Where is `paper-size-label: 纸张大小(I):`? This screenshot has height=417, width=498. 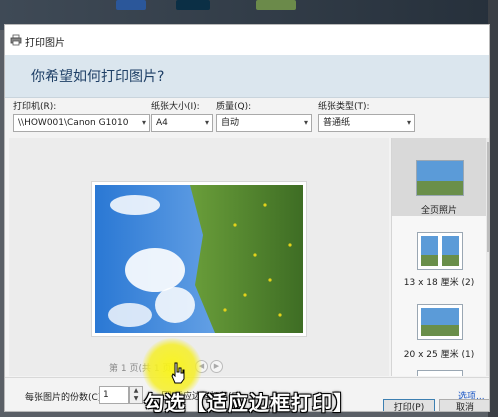
paper-size-label: 纸张大小(I): is located at coordinates (175, 107).